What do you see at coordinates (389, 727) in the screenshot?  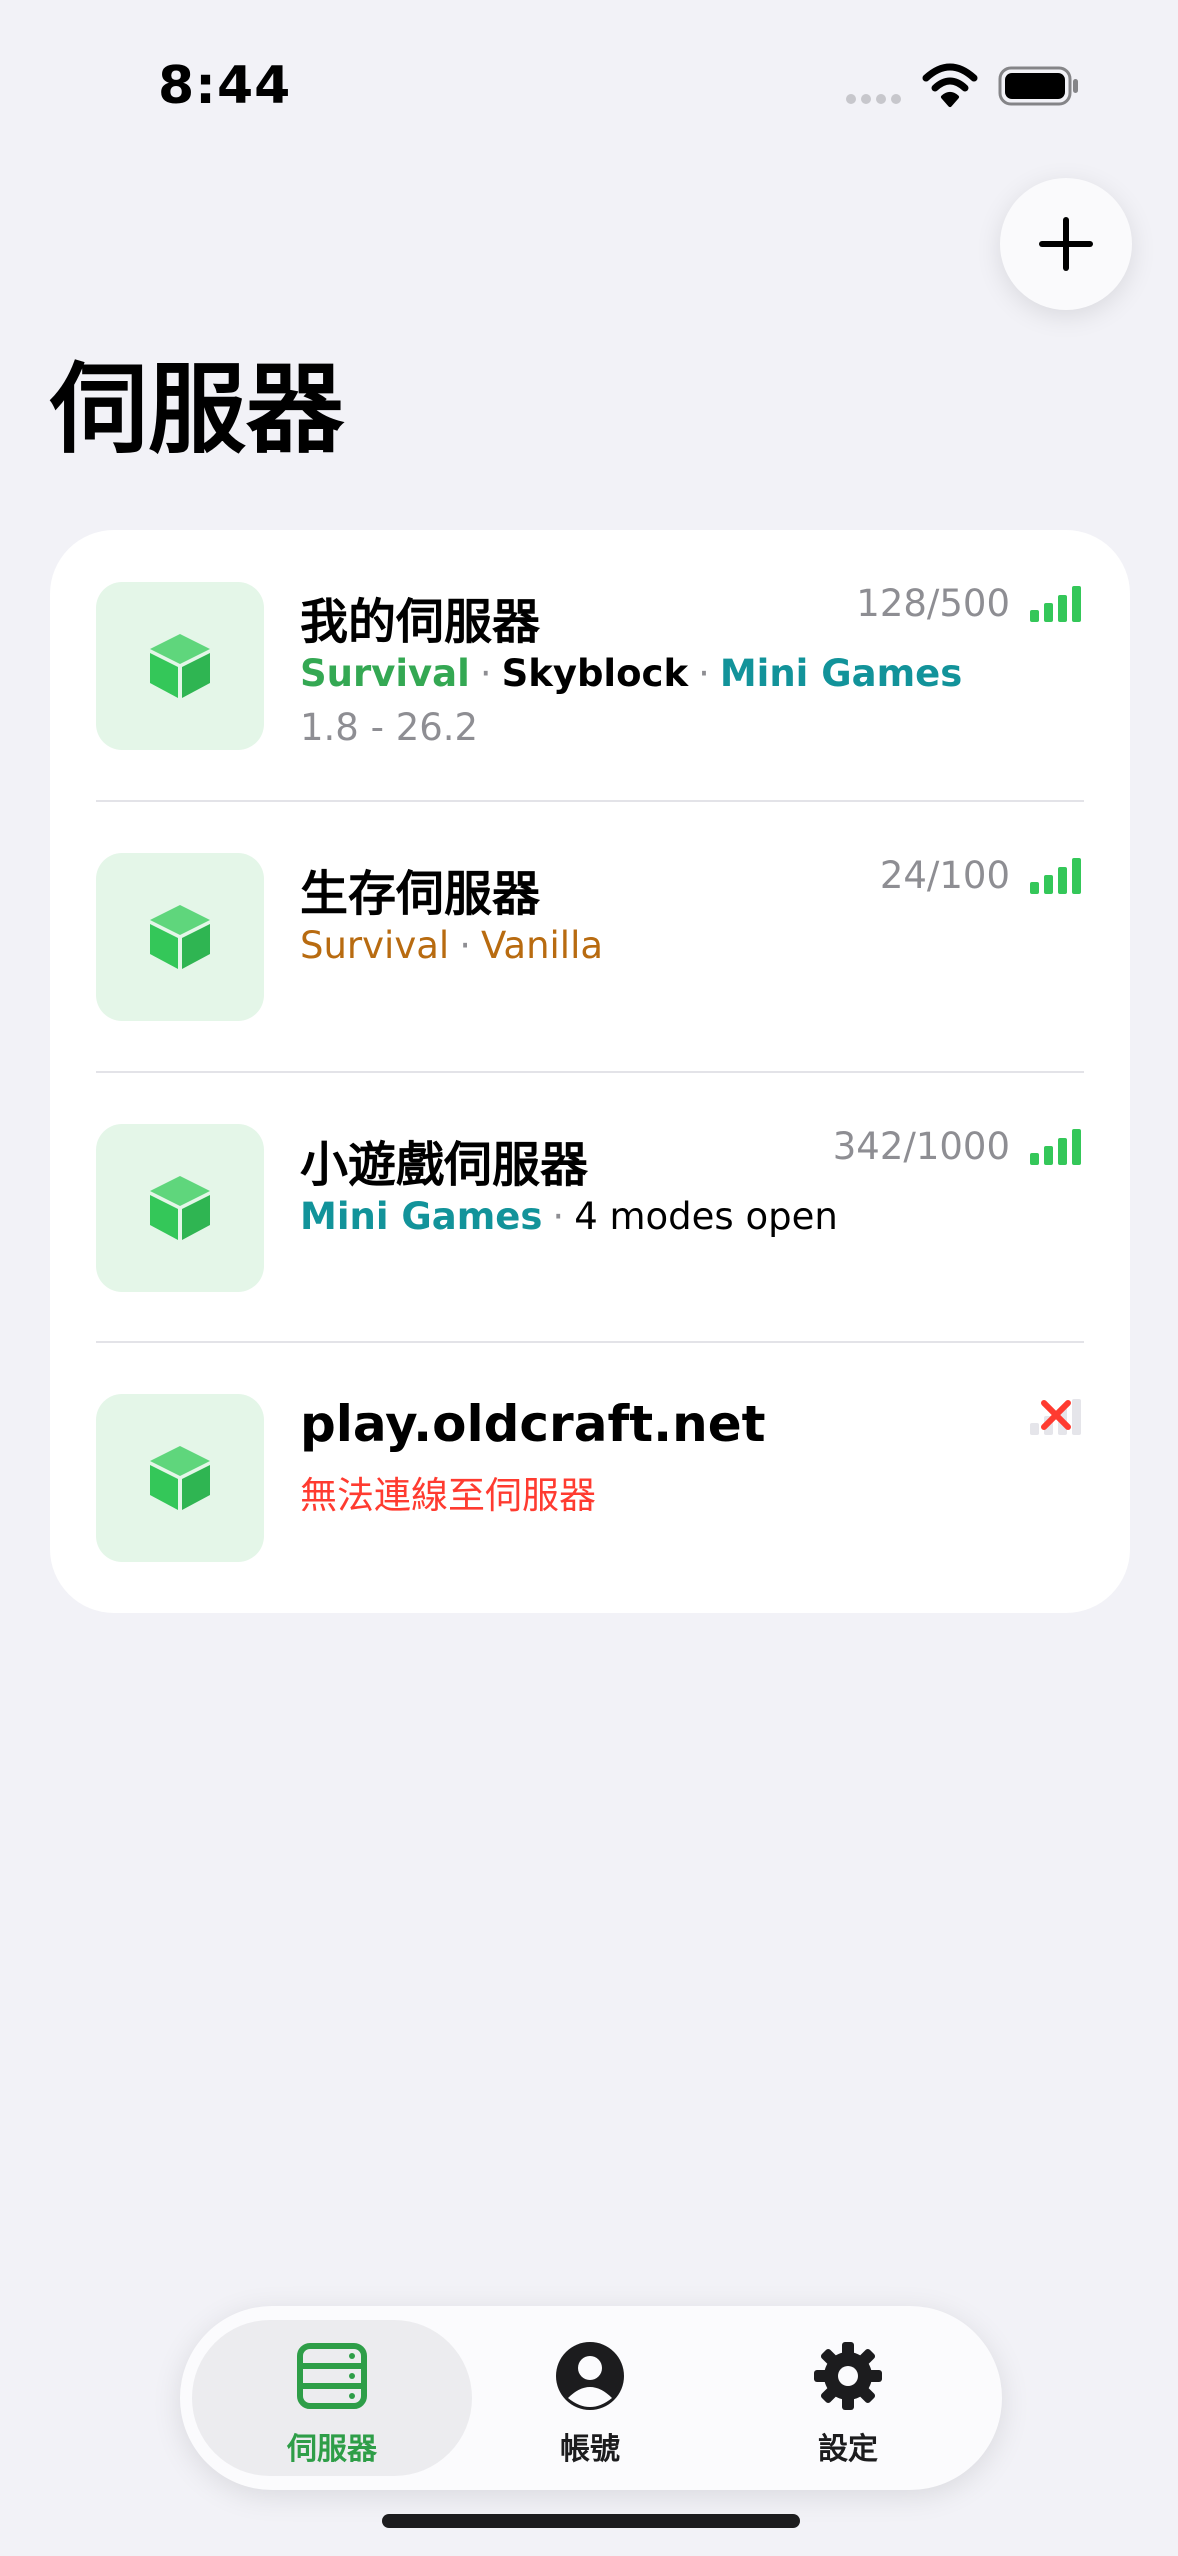 I see `server-version: 1.8 - 26.2` at bounding box center [389, 727].